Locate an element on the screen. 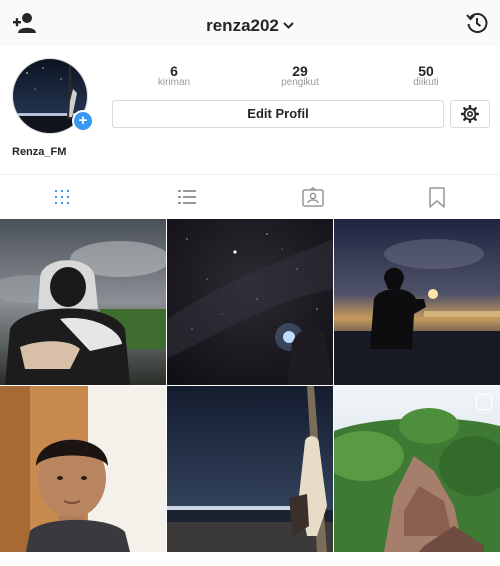 The width and height of the screenshot is (500, 566). tab-saved is located at coordinates (437, 197).